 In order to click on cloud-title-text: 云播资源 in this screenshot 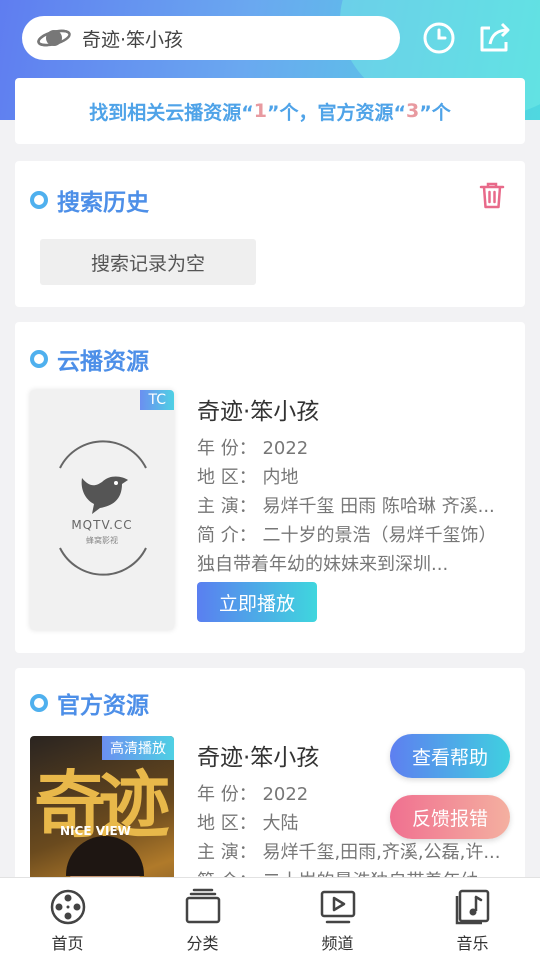, I will do `click(103, 362)`.